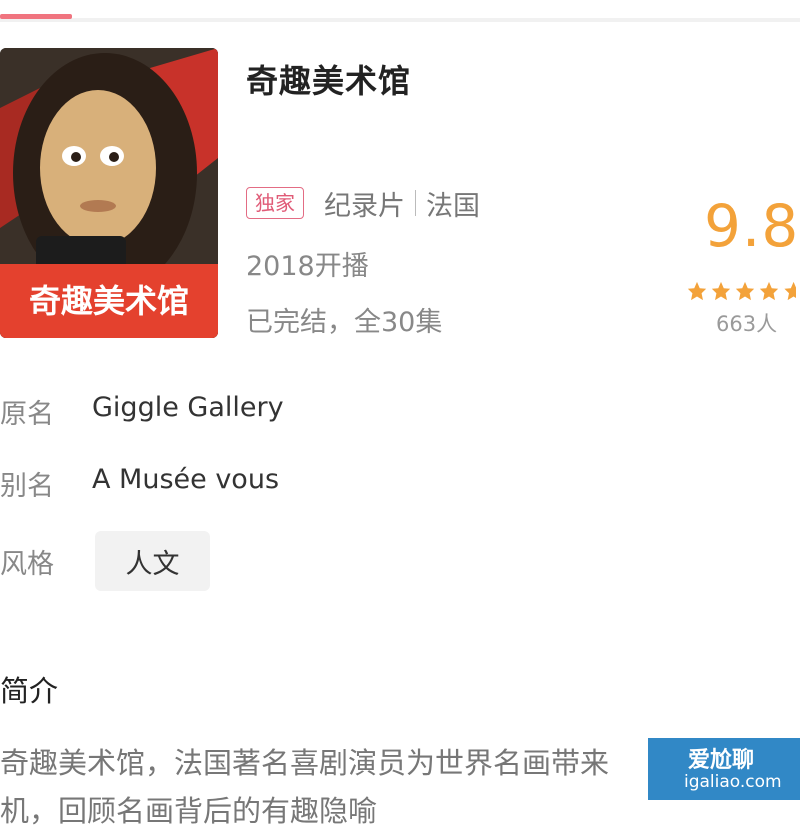  What do you see at coordinates (329, 81) in the screenshot?
I see `show-title: 奇趣美术馆` at bounding box center [329, 81].